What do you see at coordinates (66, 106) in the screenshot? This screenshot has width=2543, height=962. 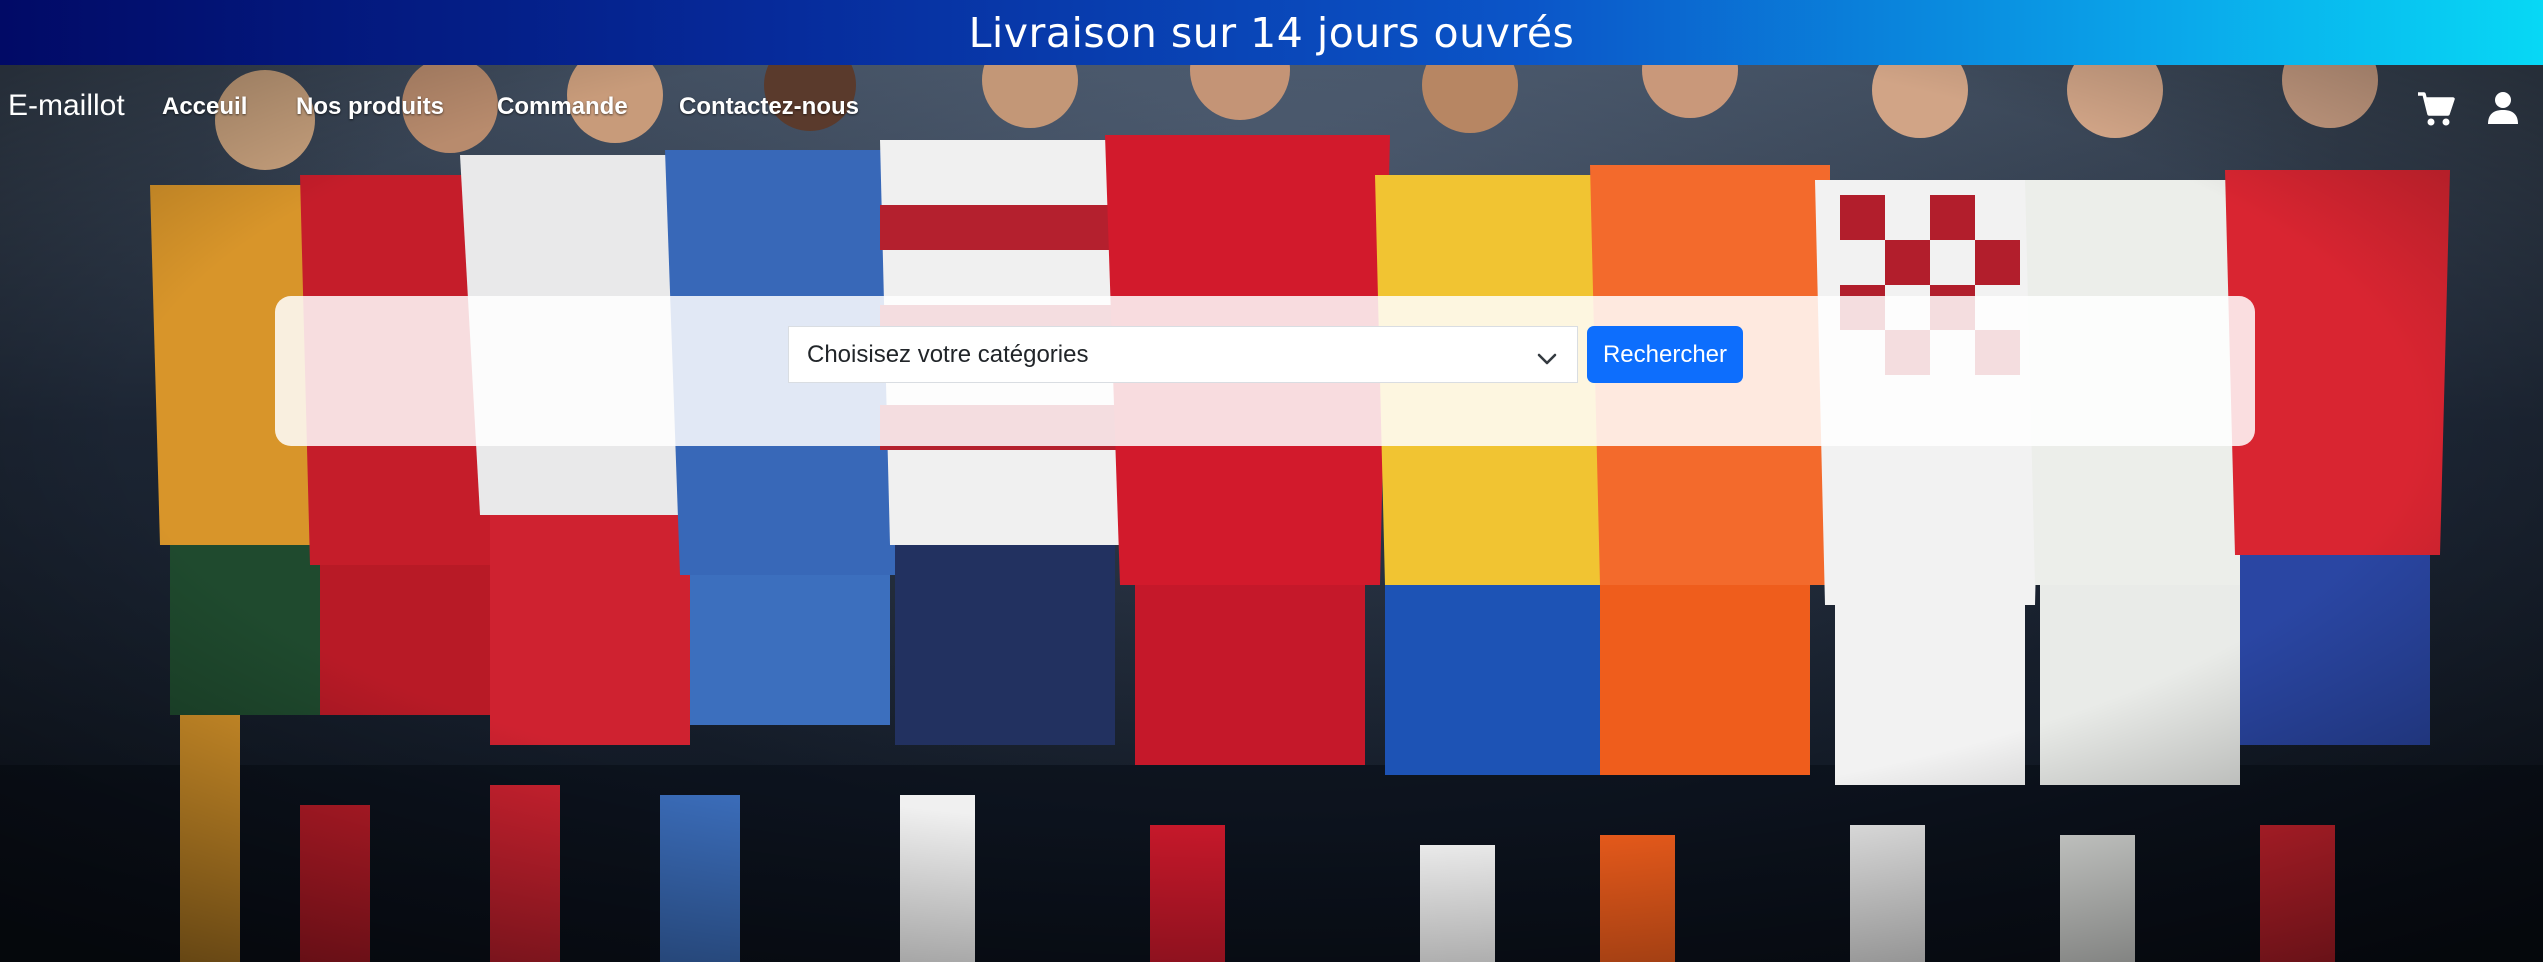 I see `brand-link: E-maillot` at bounding box center [66, 106].